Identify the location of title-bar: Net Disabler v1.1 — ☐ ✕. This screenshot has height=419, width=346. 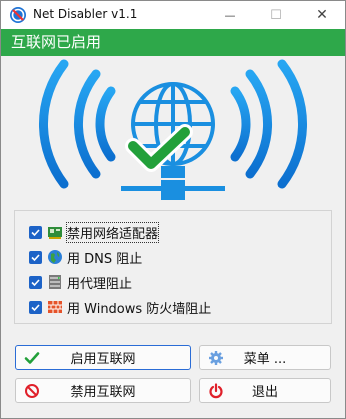
(173, 15).